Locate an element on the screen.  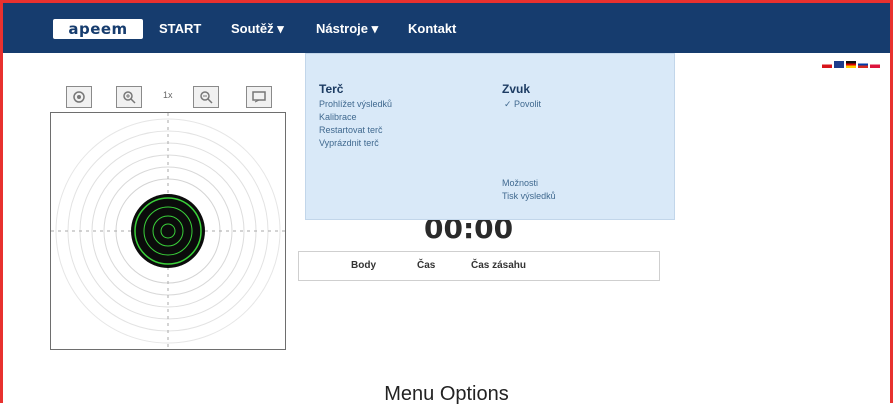
nav-contact: Kontakt is located at coordinates (432, 29).